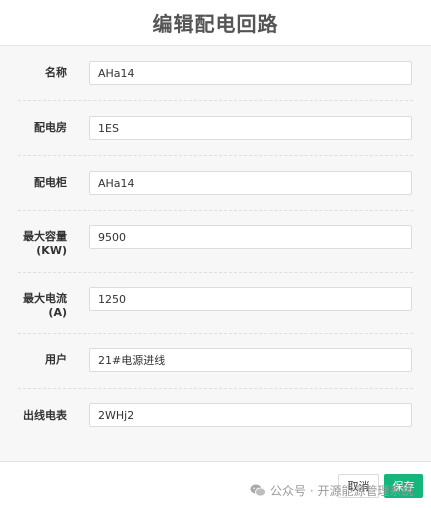  I want to click on form-row-room: 配电房 1ES, so click(215, 128).